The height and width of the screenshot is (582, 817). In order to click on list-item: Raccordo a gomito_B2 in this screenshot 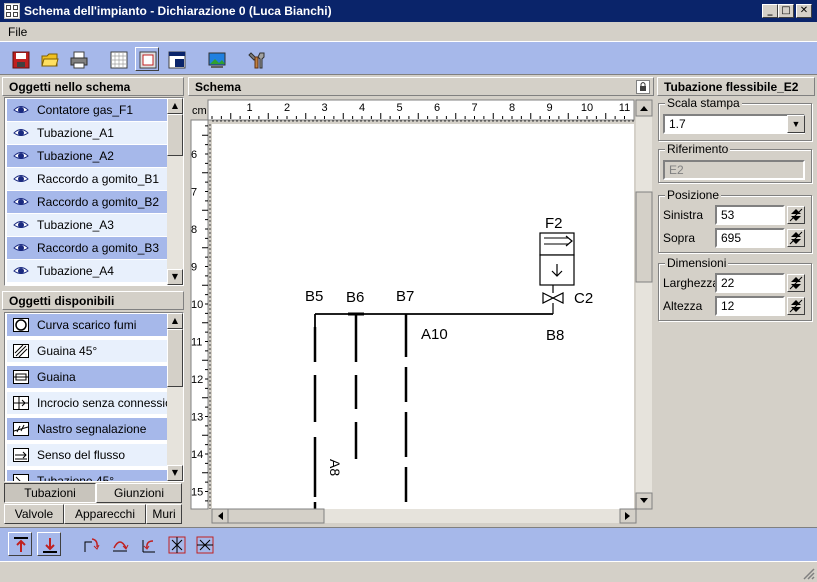, I will do `click(87, 202)`.